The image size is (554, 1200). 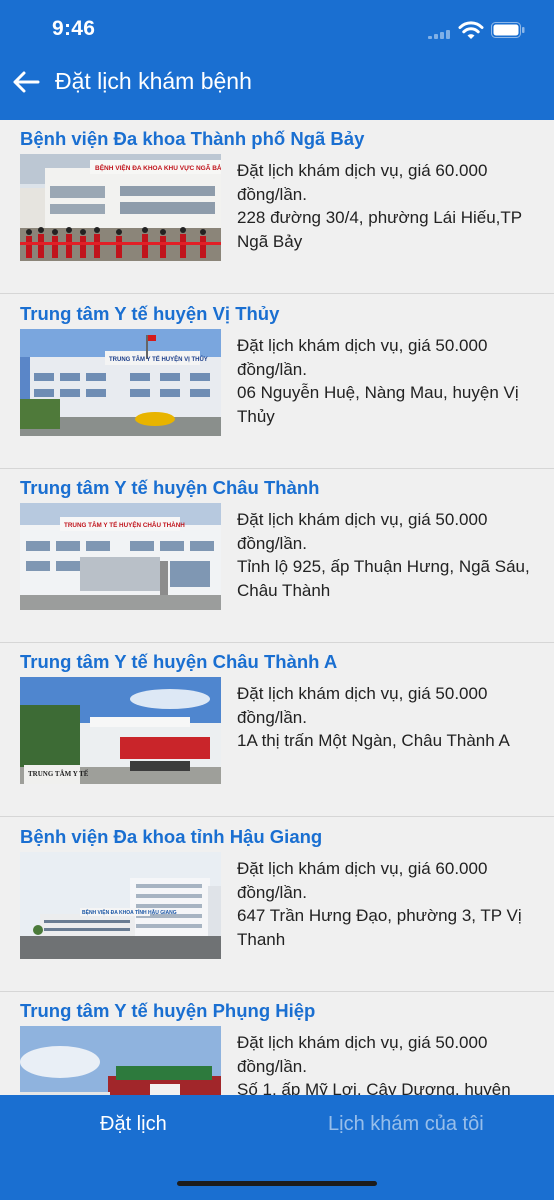 What do you see at coordinates (158, 359) in the screenshot?
I see `svg-text: TRUNG TÂM Y TẾ HUYỆN VỊ THỦY` at bounding box center [158, 359].